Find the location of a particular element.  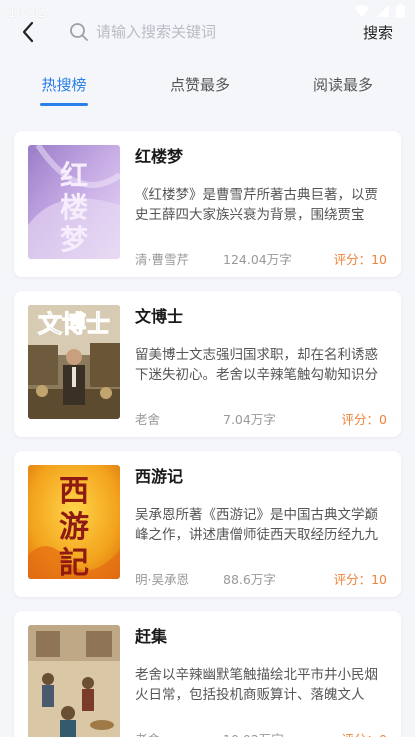

search-box is located at coordinates (197, 32).